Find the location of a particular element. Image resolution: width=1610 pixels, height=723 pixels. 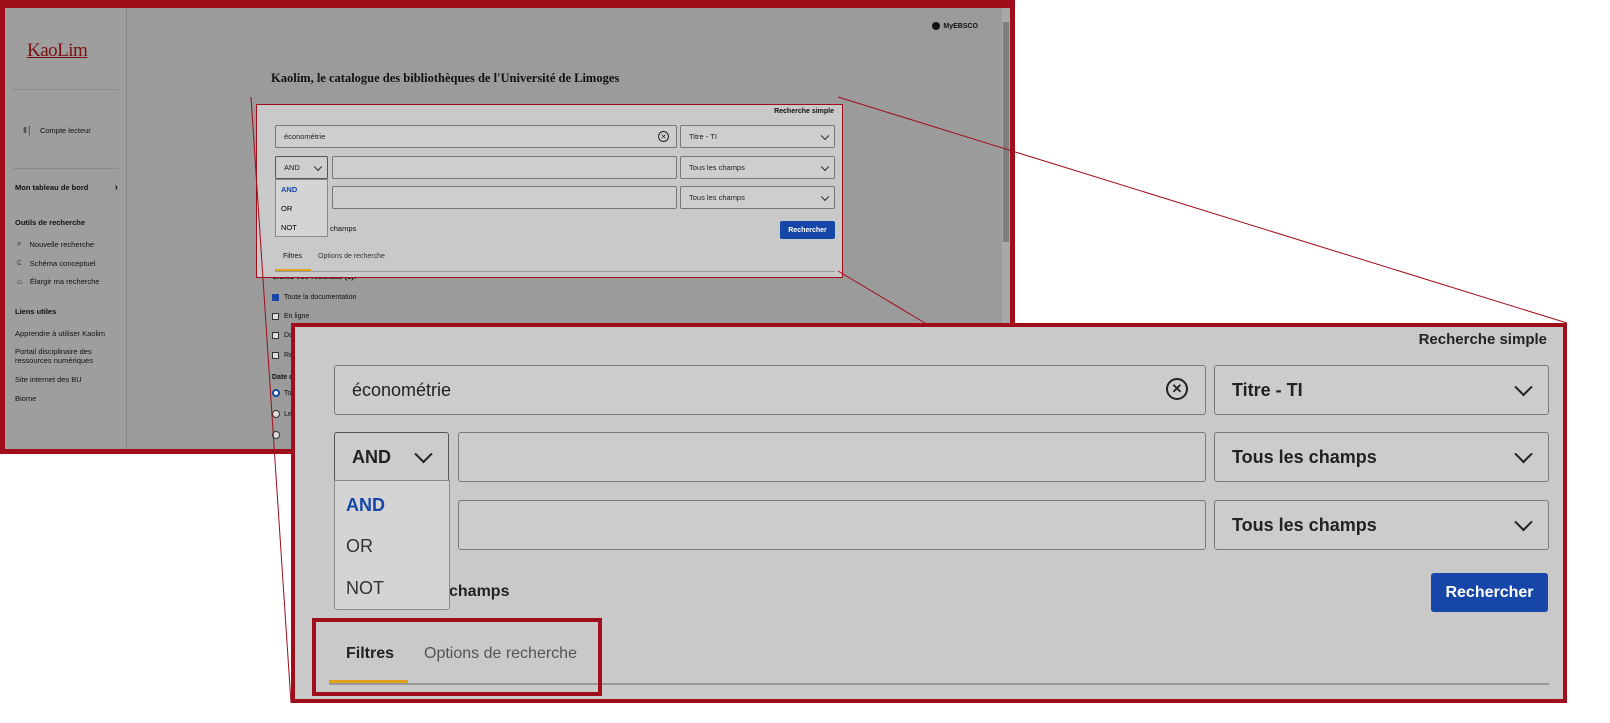

tabs-highlight-box is located at coordinates (457, 657).